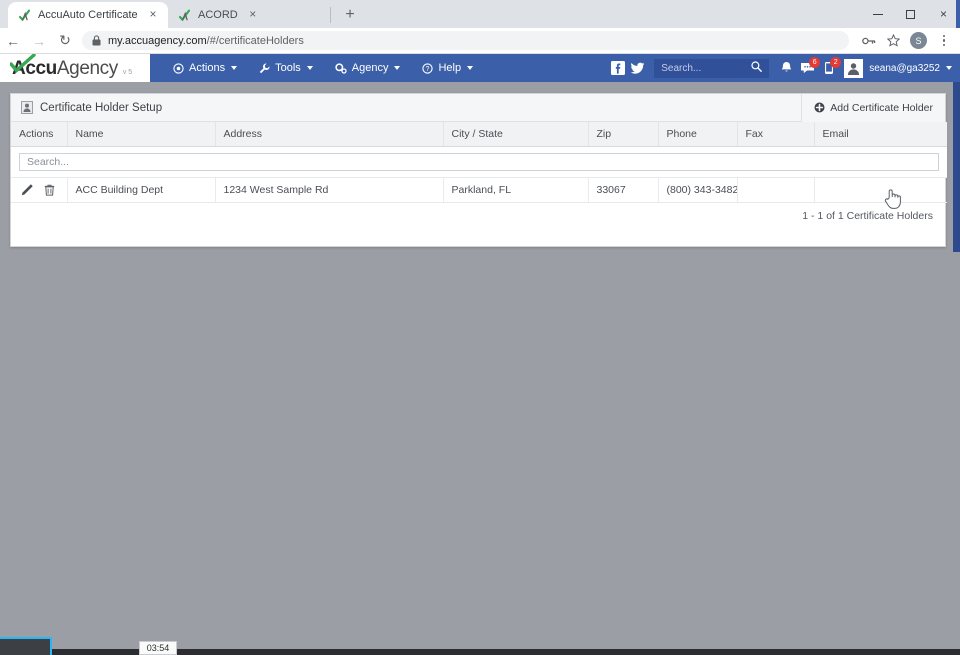  I want to click on chat-icon: 6, so click(809, 67).